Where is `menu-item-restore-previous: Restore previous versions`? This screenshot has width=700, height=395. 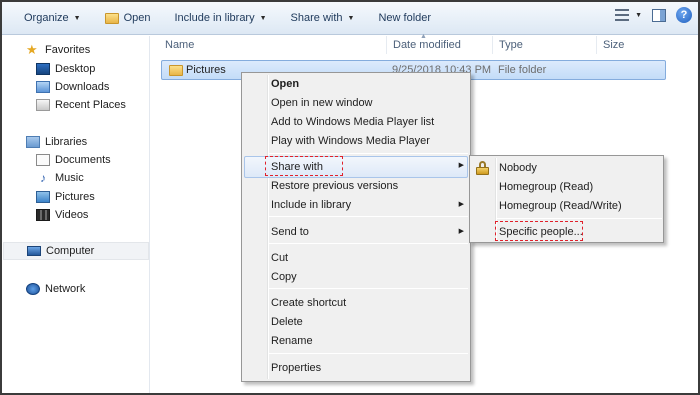 menu-item-restore-previous: Restore previous versions is located at coordinates (334, 186).